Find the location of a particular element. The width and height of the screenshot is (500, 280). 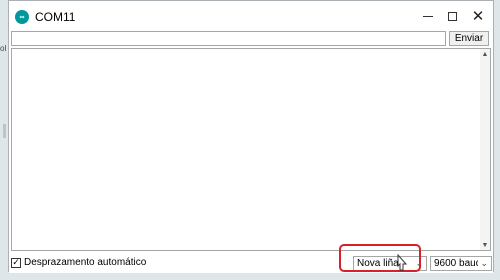

highlight-annotation is located at coordinates (380, 258).